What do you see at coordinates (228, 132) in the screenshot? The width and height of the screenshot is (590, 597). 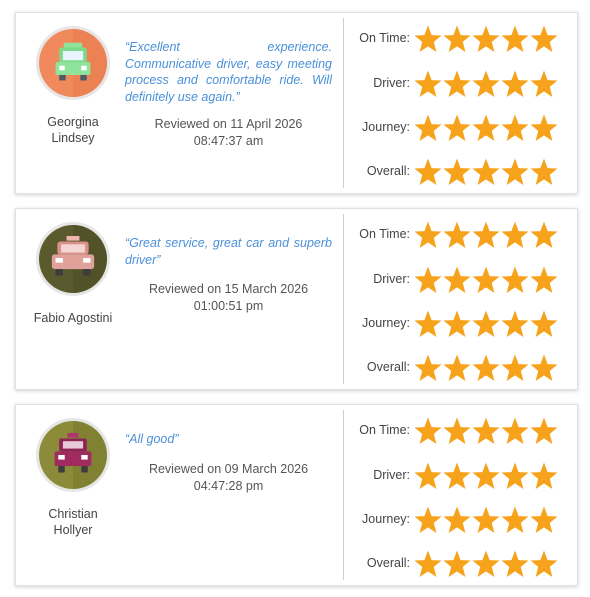 I see `review-date: Reviewed on 11 April 2026 08:47:37 am` at bounding box center [228, 132].